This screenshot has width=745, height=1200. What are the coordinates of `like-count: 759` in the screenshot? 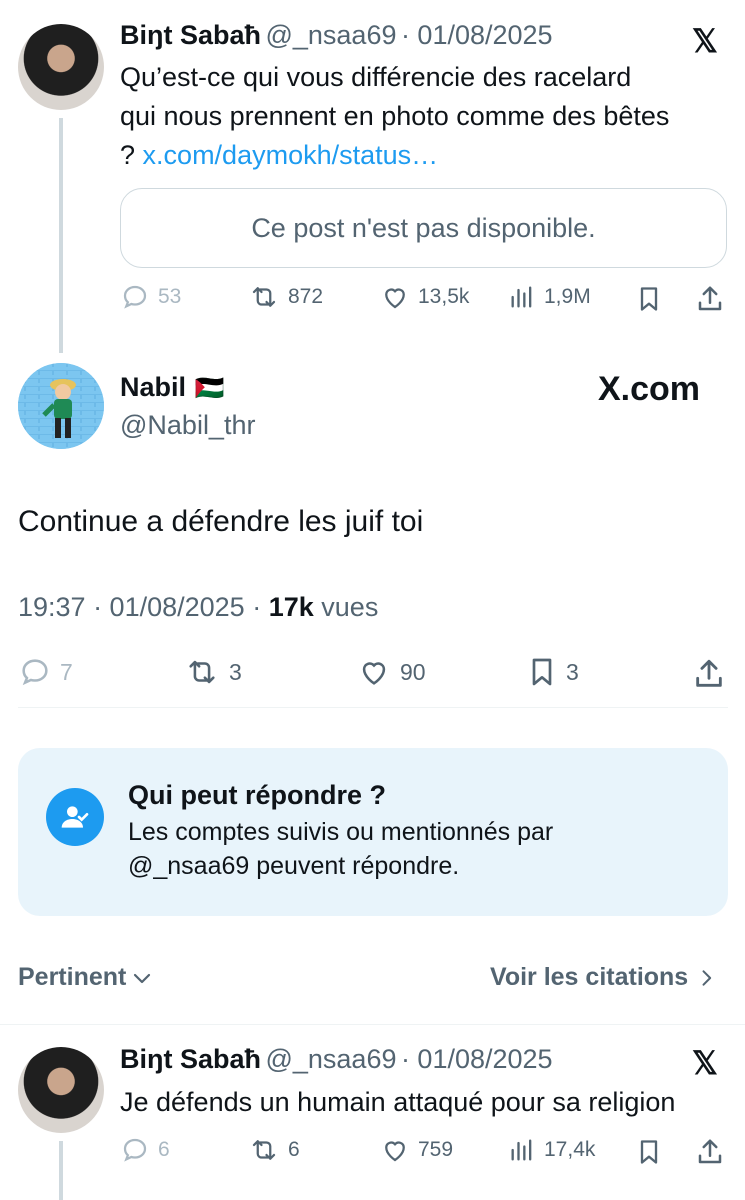 It's located at (436, 1149).